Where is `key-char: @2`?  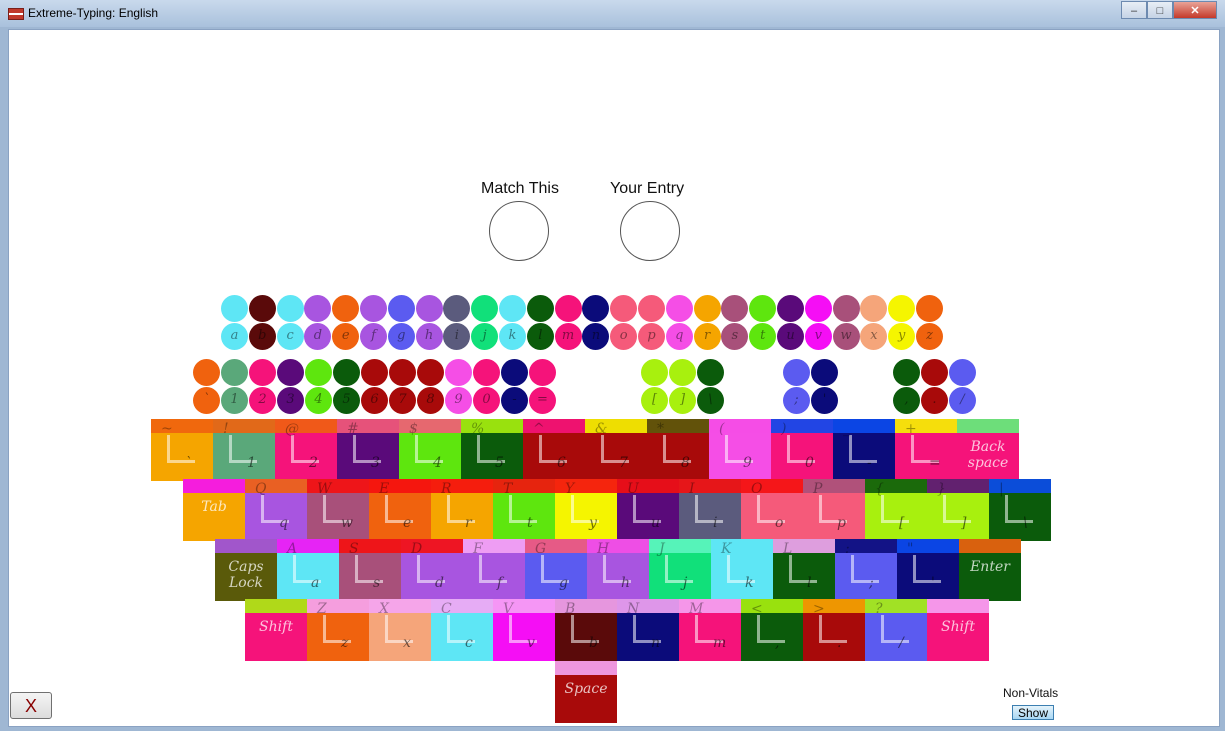 key-char: @2 is located at coordinates (306, 450).